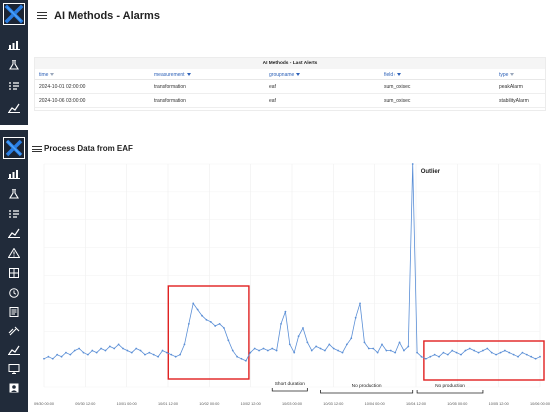 This screenshot has width=550, height=412. Describe the element at coordinates (62, 87) in the screenshot. I see `cell-time: 2024-10-01 02:00:00` at that location.